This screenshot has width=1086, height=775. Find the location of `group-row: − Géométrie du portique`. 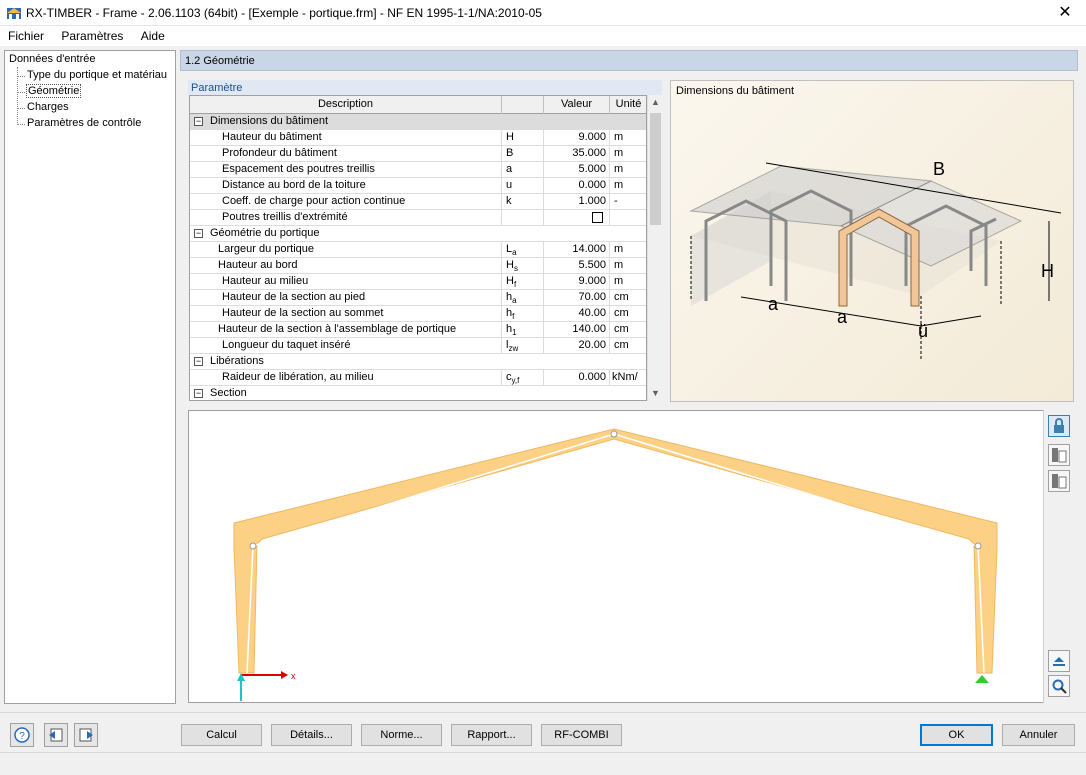

group-row: − Géométrie du portique is located at coordinates (418, 234).